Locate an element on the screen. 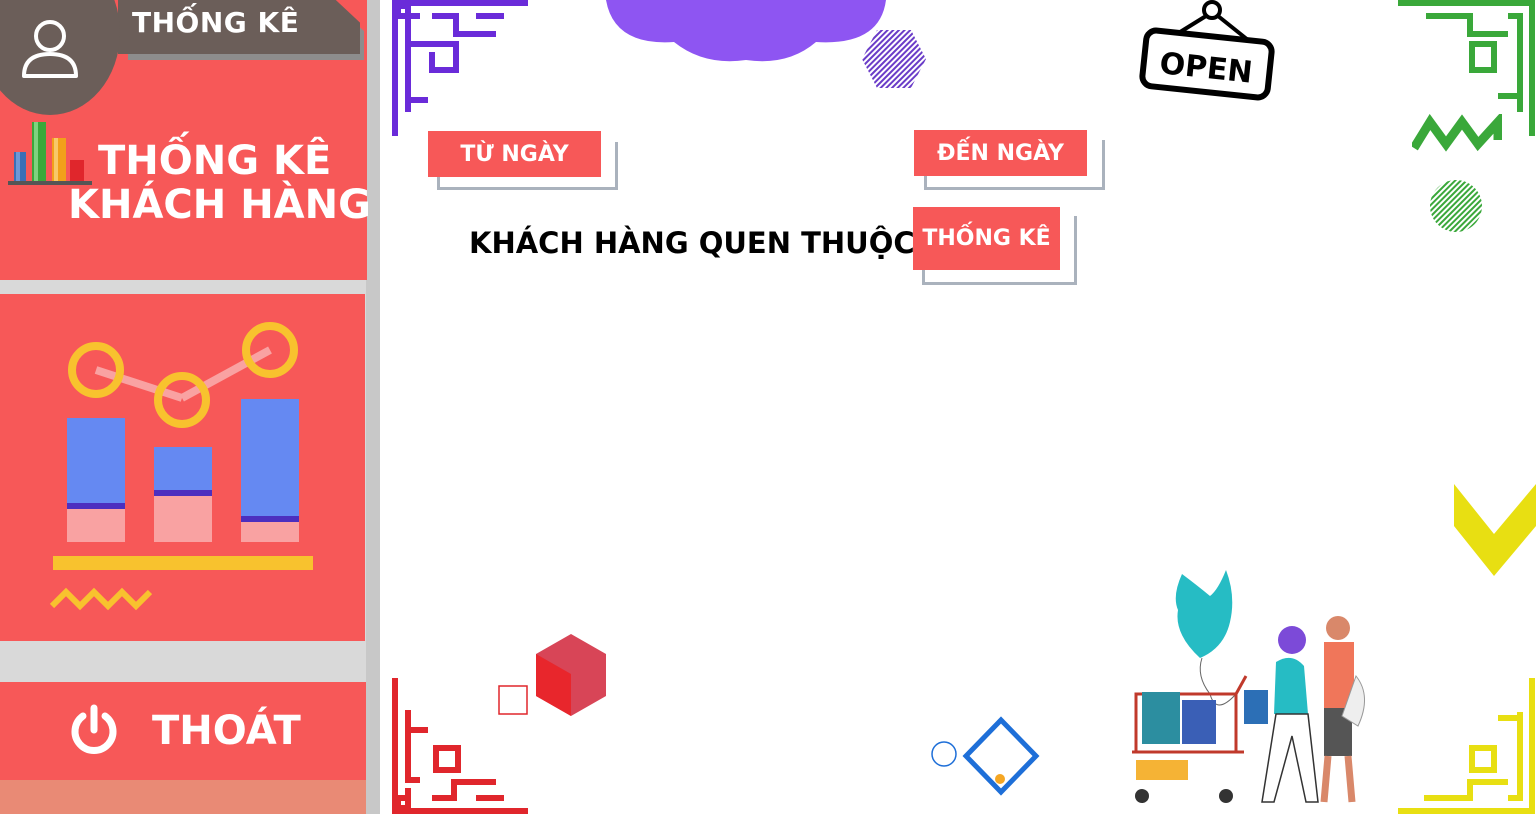 The image size is (1536, 814). yellow-chevron-decoration is located at coordinates (1495, 530).